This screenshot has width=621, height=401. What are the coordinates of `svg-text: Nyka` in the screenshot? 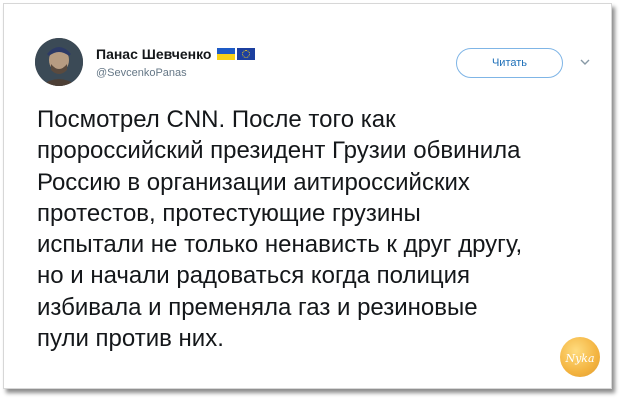 It's located at (579, 358).